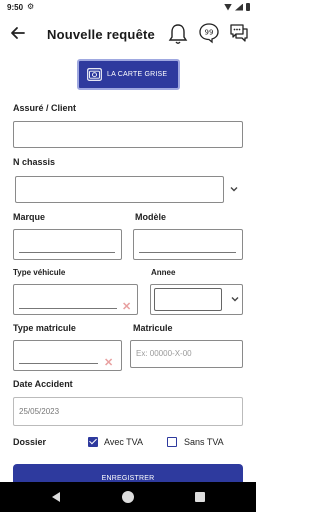 The image size is (320, 512). What do you see at coordinates (128, 474) in the screenshot?
I see `save-button: ENREGISTRER` at bounding box center [128, 474].